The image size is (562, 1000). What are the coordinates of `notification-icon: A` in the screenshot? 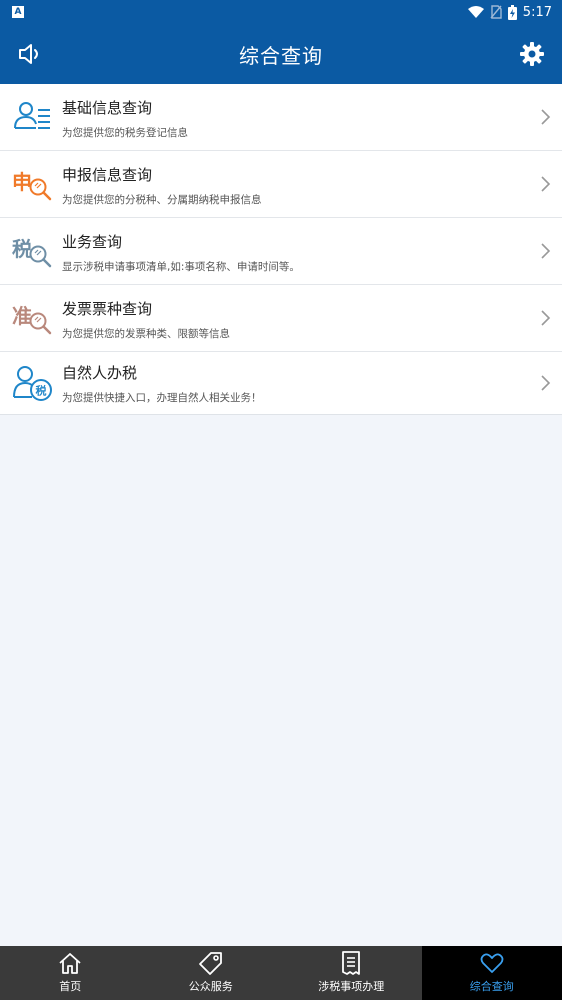 It's located at (18, 12).